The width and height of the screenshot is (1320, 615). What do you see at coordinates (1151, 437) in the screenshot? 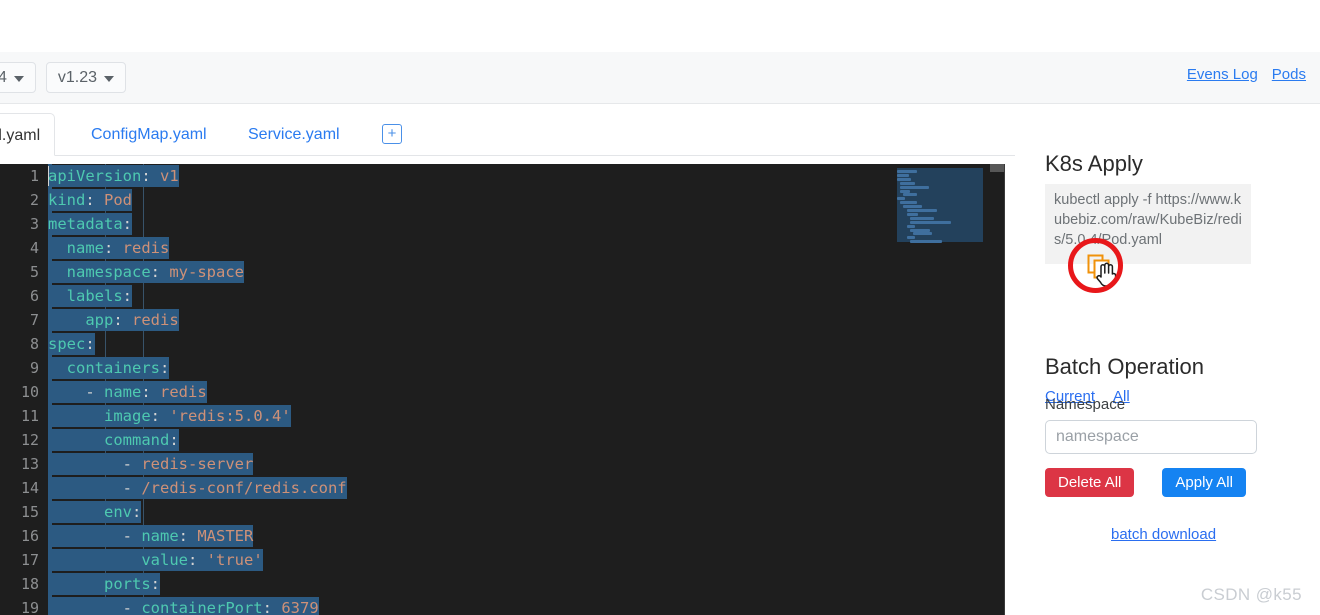
I see `namespace-input` at bounding box center [1151, 437].